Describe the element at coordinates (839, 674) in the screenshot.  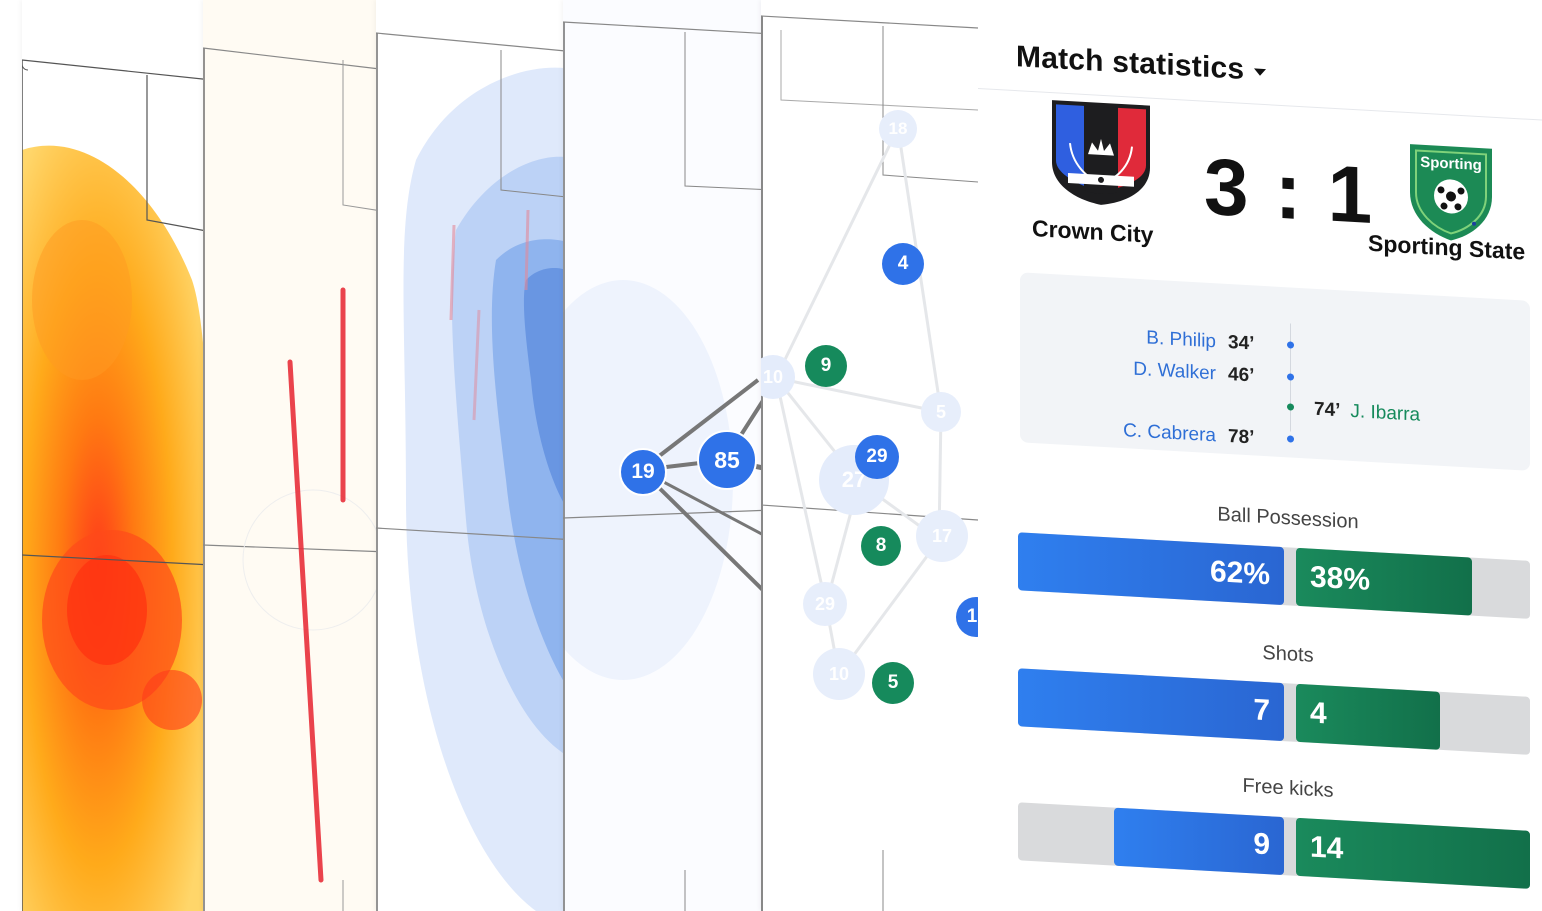
I see `faded-player-node: 10` at that location.